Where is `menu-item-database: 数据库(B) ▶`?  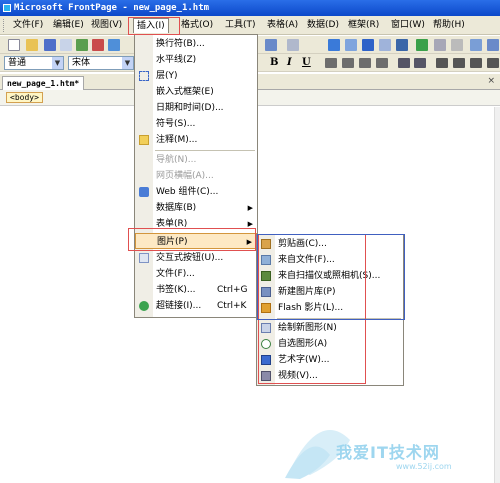
menu-item-database: 数据库(B) ▶ is located at coordinates (196, 208).